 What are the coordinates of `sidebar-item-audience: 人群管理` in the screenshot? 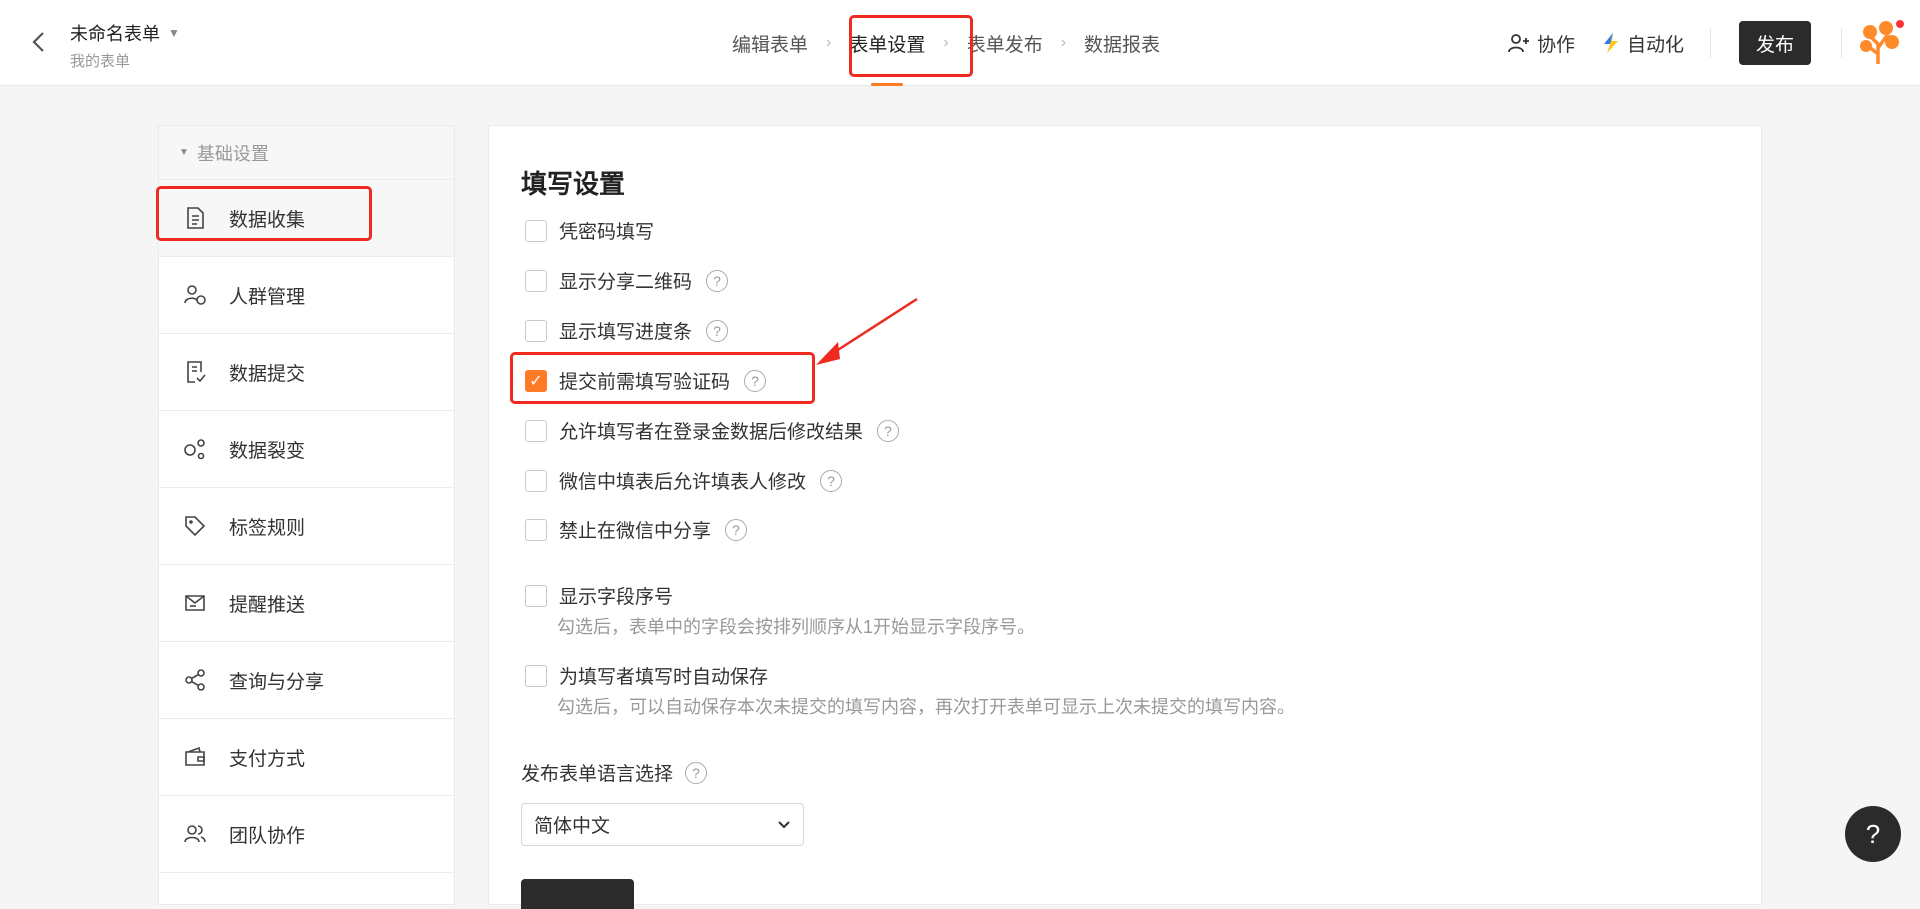 It's located at (306, 295).